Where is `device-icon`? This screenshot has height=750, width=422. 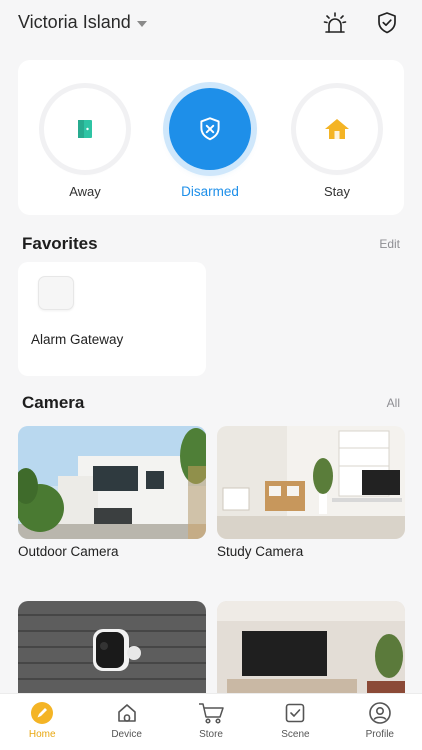 device-icon is located at coordinates (126, 713).